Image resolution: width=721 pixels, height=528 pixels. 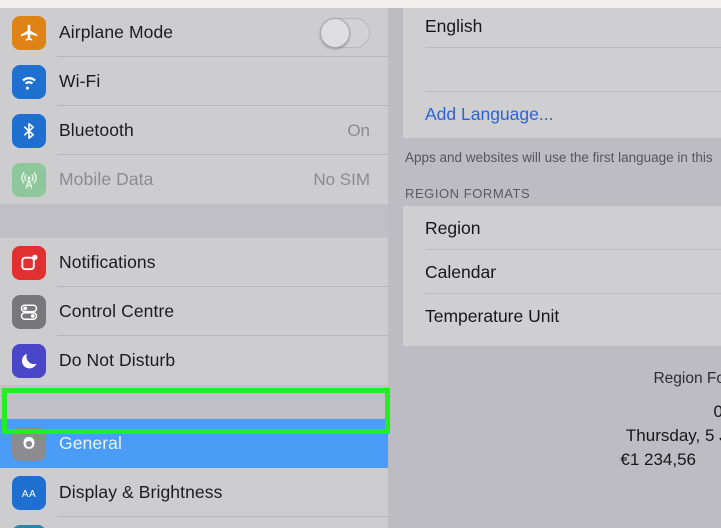 I want to click on sidebar-item-value: No SIM, so click(x=341, y=179).